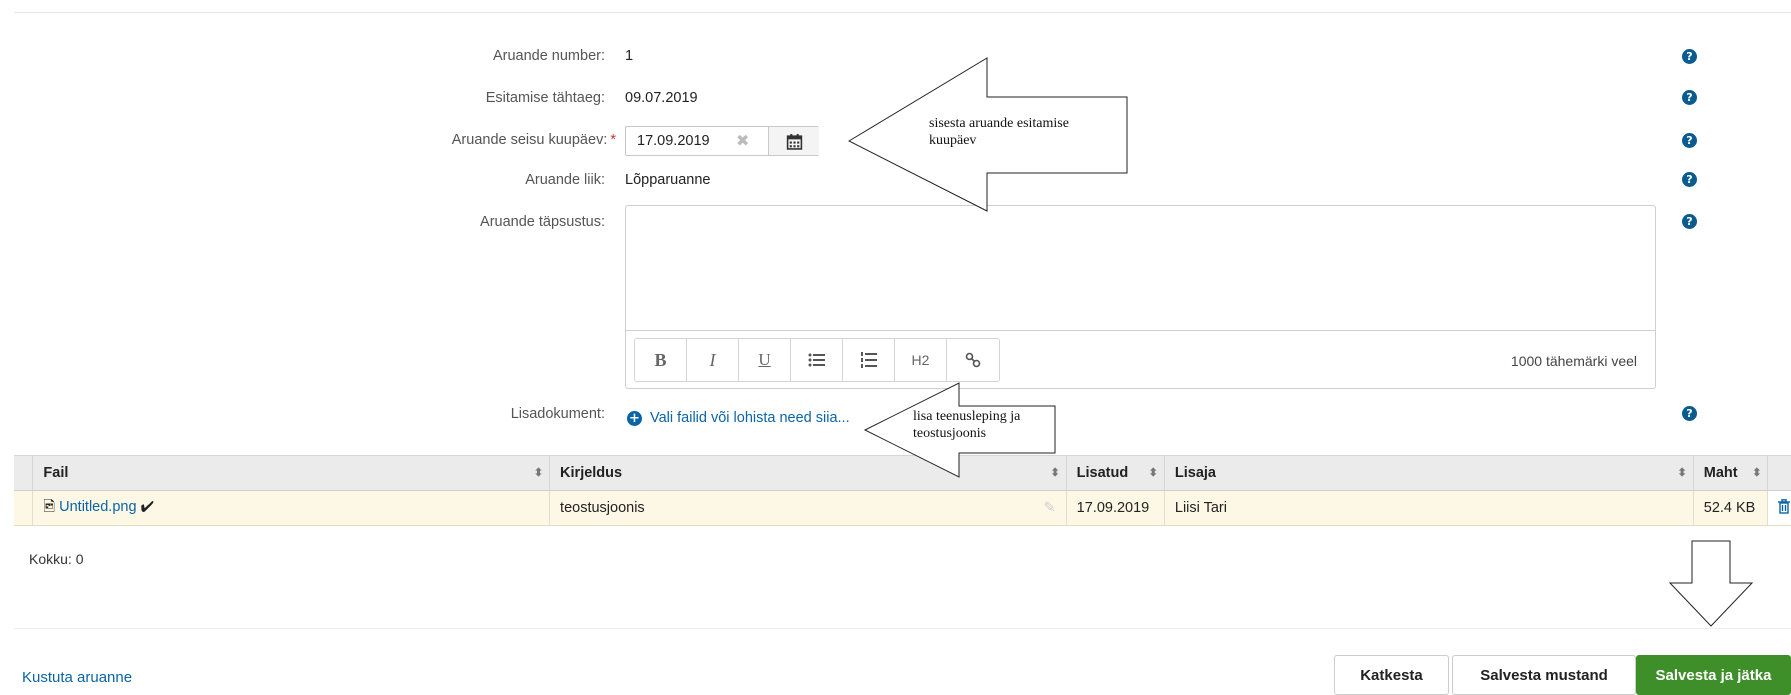 Image resolution: width=1791 pixels, height=695 pixels. I want to click on column-header-size: Maht ⬍, so click(1731, 473).